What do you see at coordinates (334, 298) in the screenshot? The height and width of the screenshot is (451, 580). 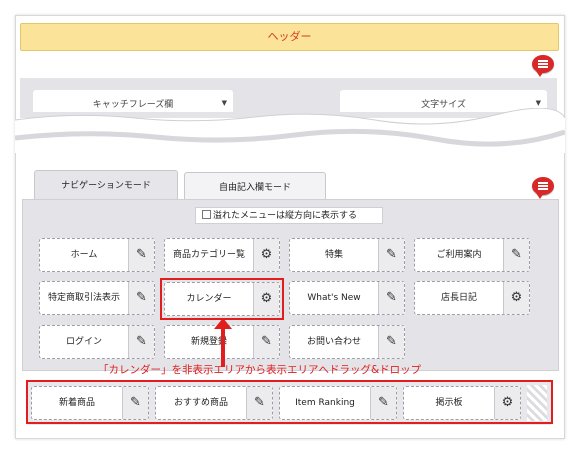 I see `nav-item-label: What's New` at bounding box center [334, 298].